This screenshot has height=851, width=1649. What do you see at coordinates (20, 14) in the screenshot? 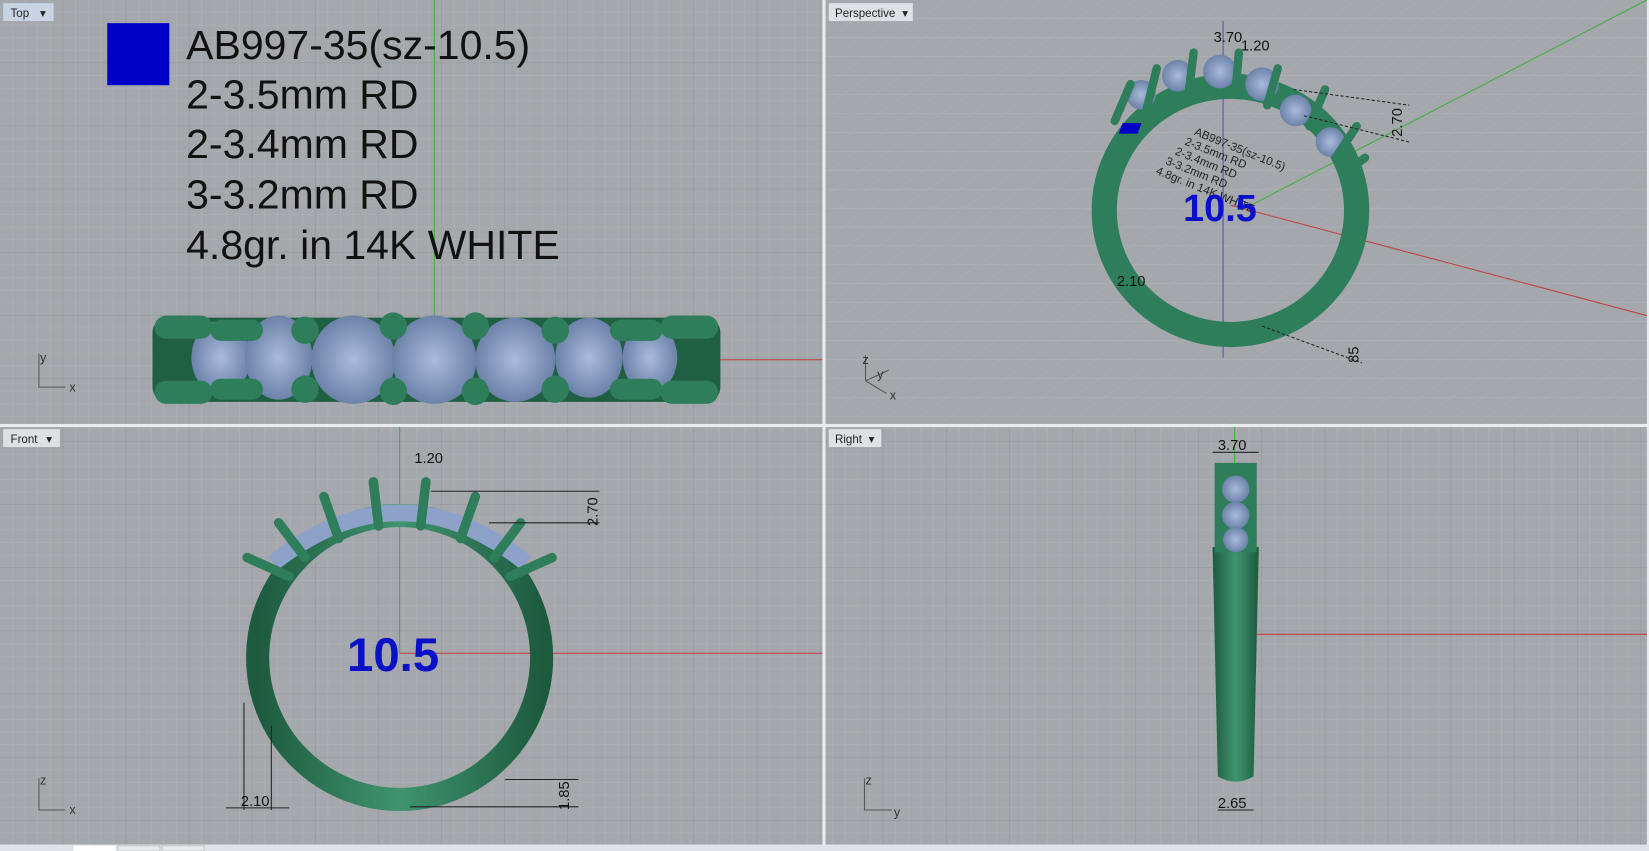
I see `viewport-label-top: Top` at bounding box center [20, 14].